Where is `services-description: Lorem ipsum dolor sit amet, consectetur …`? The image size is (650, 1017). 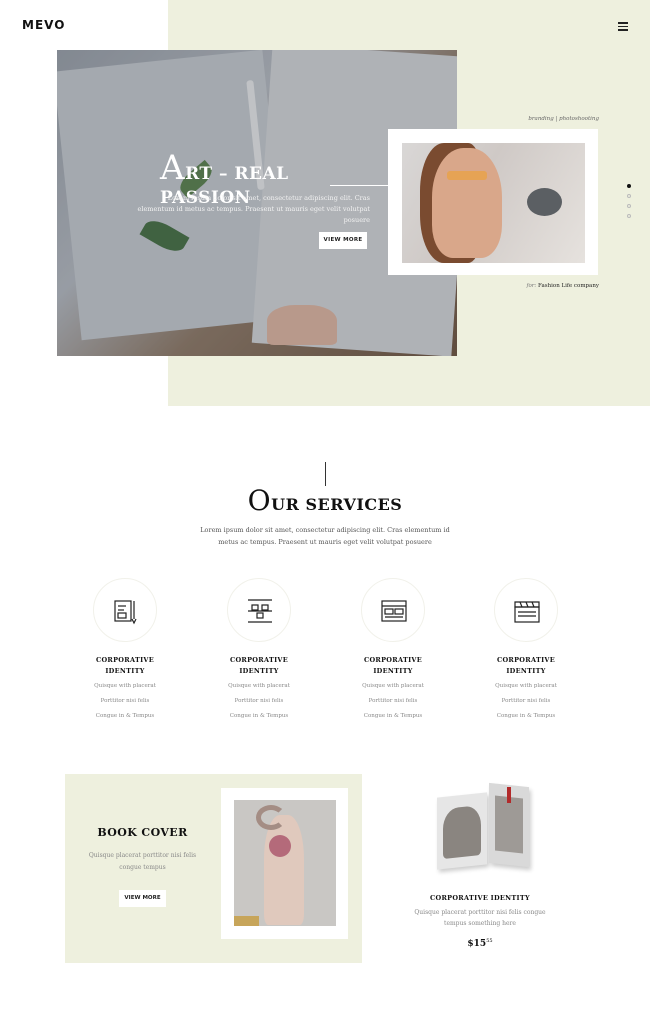
services-description: Lorem ipsum dolor sit amet, consectetur … is located at coordinates (325, 536).